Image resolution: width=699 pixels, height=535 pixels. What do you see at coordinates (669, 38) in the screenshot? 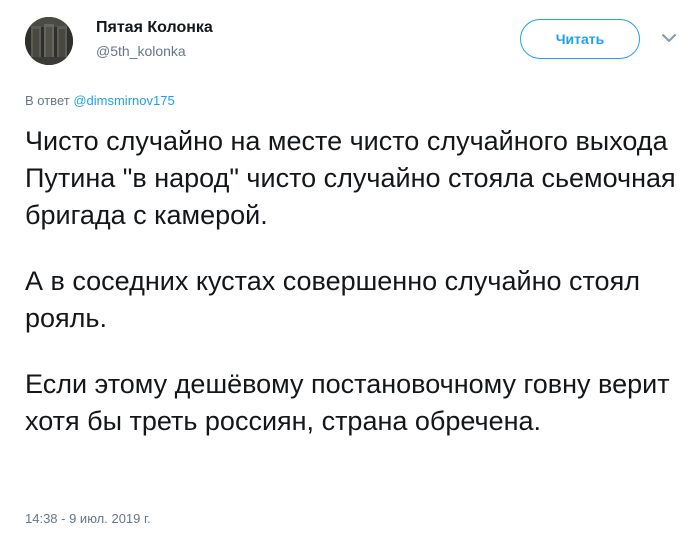
I see `chevron-down-icon` at bounding box center [669, 38].